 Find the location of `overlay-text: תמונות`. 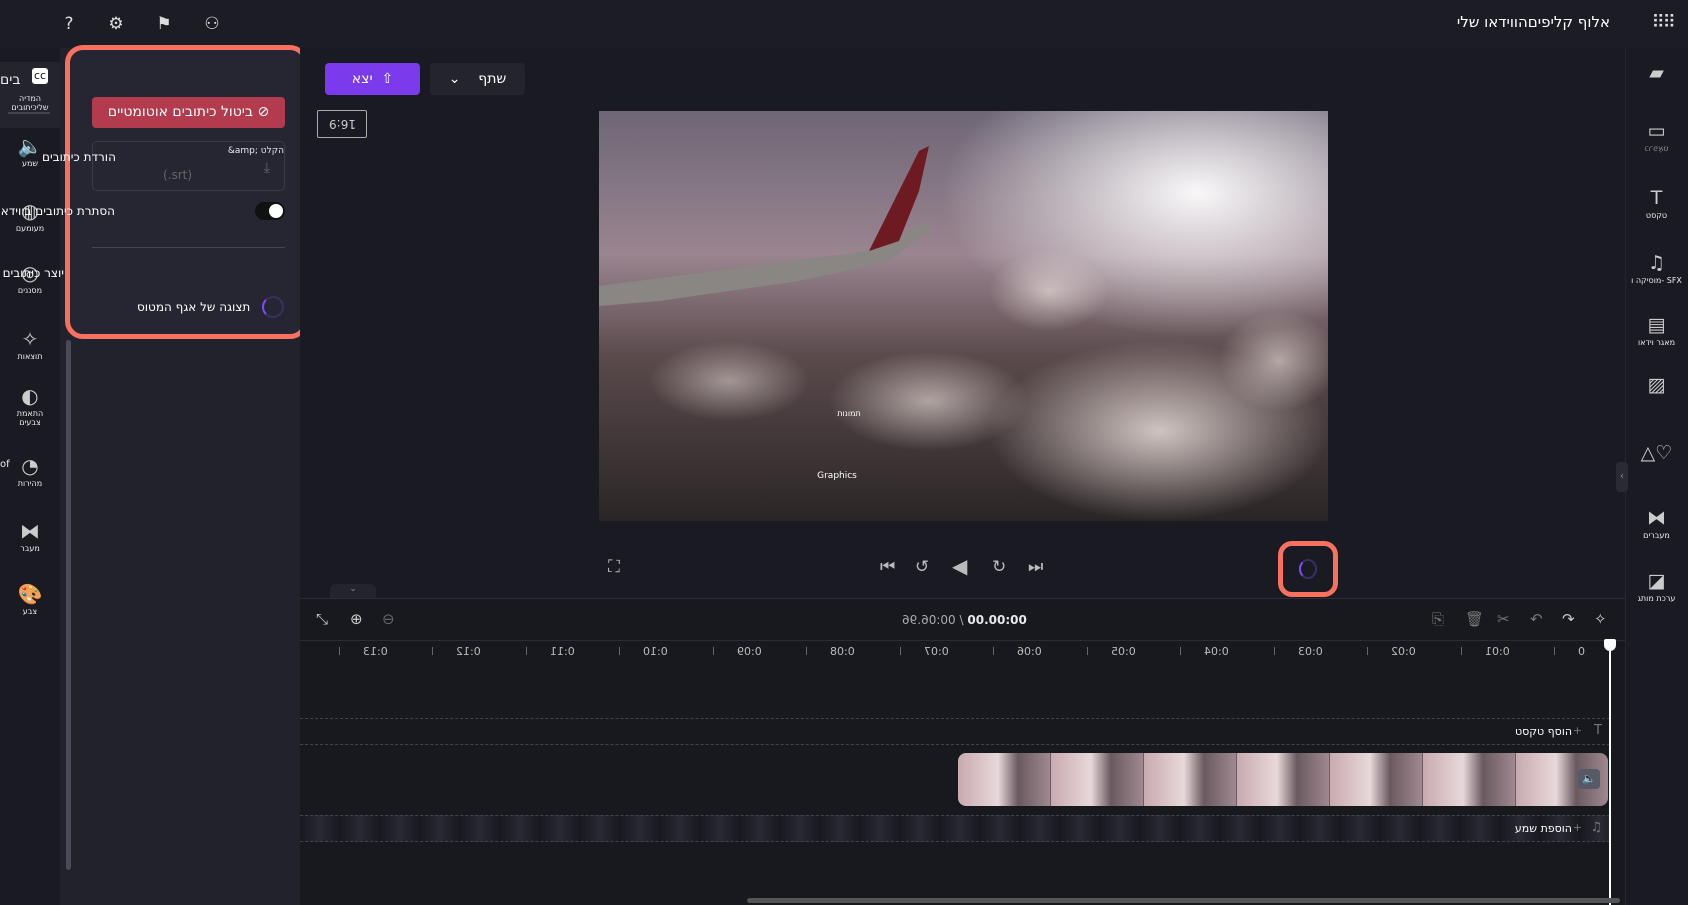

overlay-text: תמונות is located at coordinates (849, 413).